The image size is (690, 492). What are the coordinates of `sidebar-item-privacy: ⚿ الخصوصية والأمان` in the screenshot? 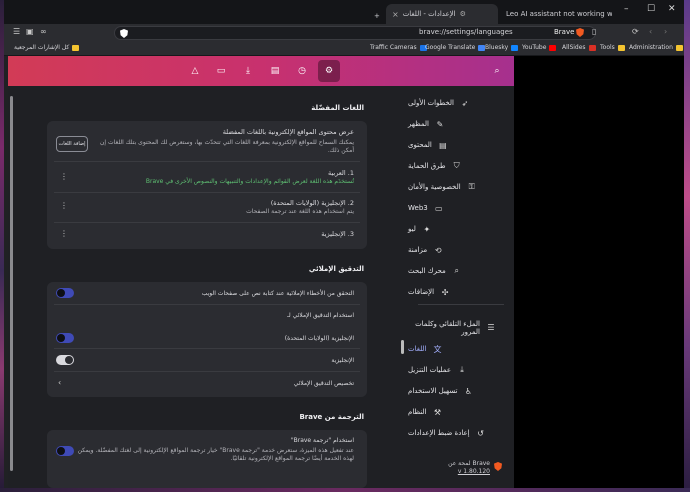 It's located at (456, 187).